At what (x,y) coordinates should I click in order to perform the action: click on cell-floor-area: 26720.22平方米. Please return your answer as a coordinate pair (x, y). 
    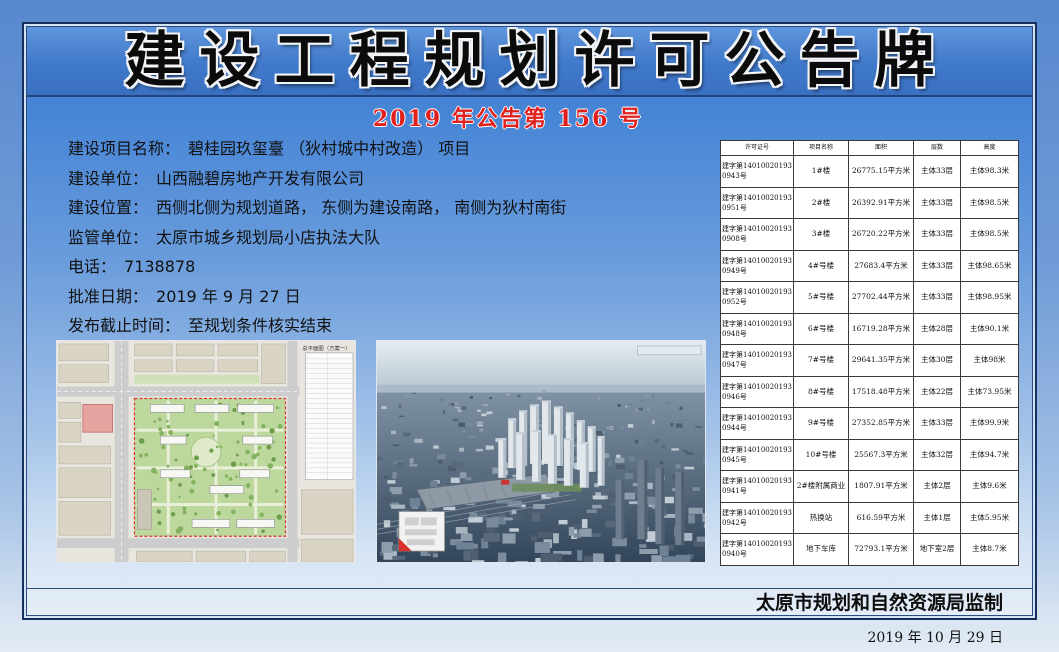
    Looking at the image, I should click on (881, 234).